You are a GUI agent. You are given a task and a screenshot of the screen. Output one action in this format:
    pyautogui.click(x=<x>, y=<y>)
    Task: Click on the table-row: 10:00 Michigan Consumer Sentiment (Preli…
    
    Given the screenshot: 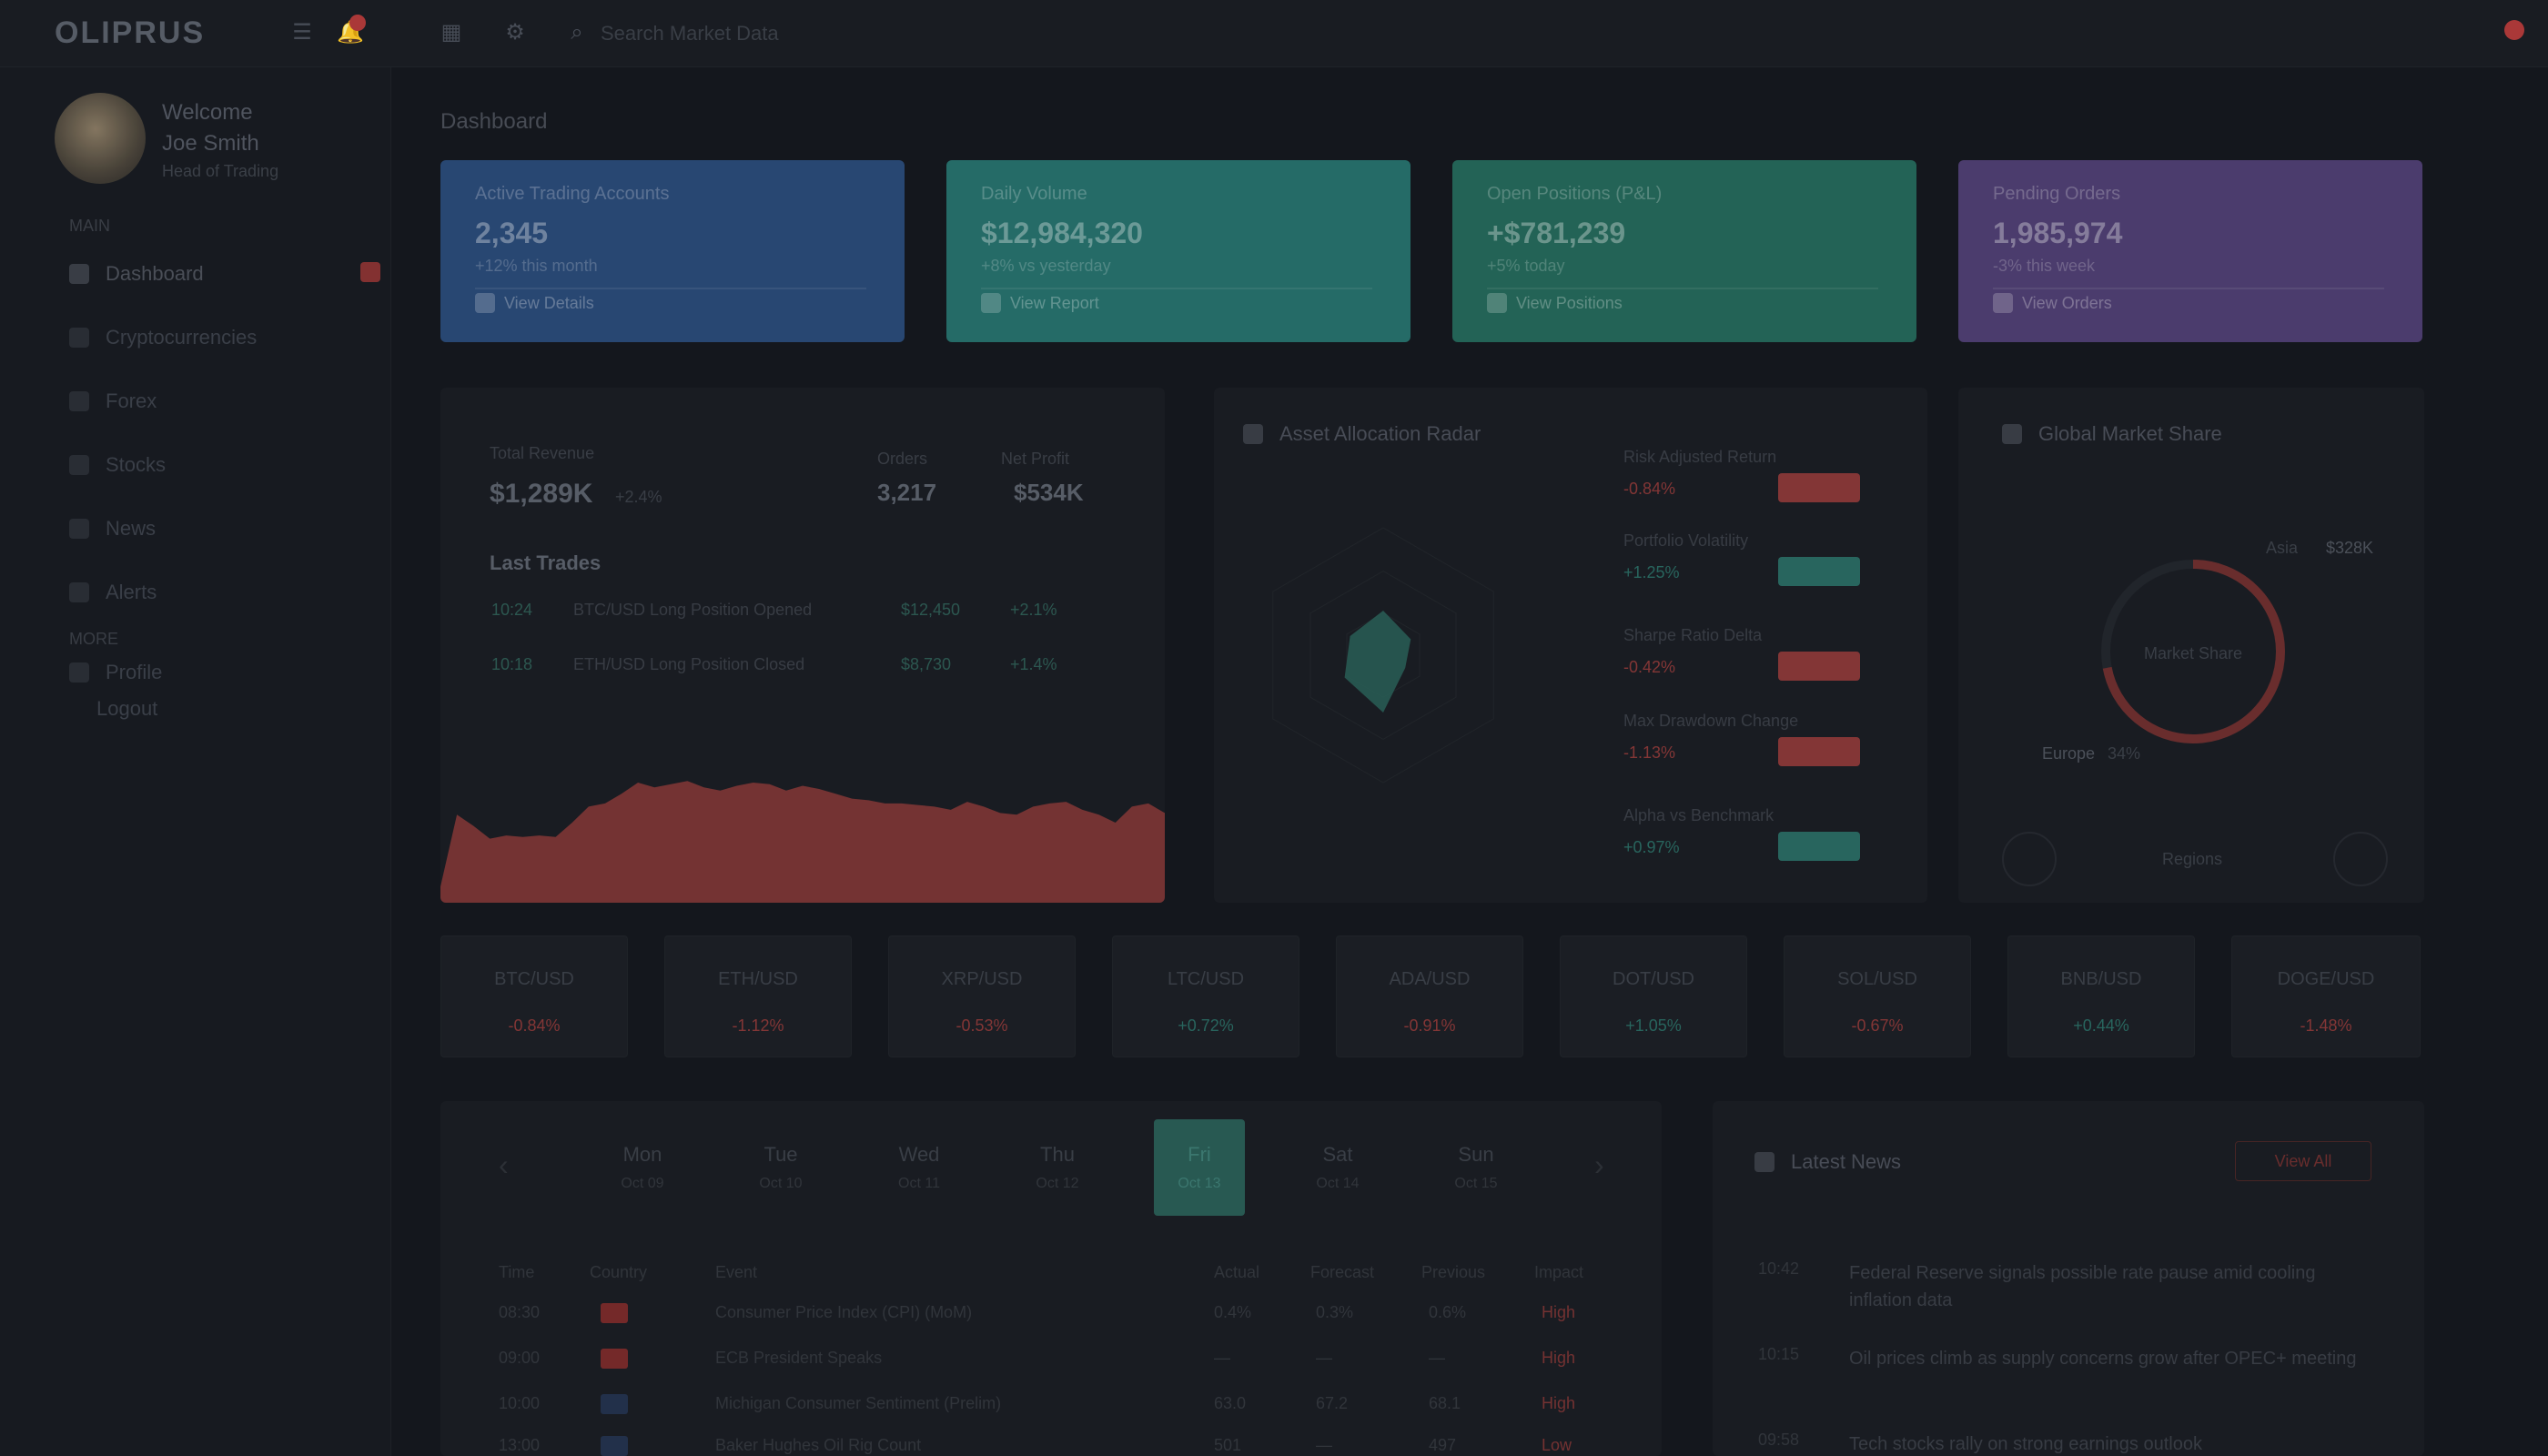 What is the action you would take?
    pyautogui.click(x=1043, y=1405)
    